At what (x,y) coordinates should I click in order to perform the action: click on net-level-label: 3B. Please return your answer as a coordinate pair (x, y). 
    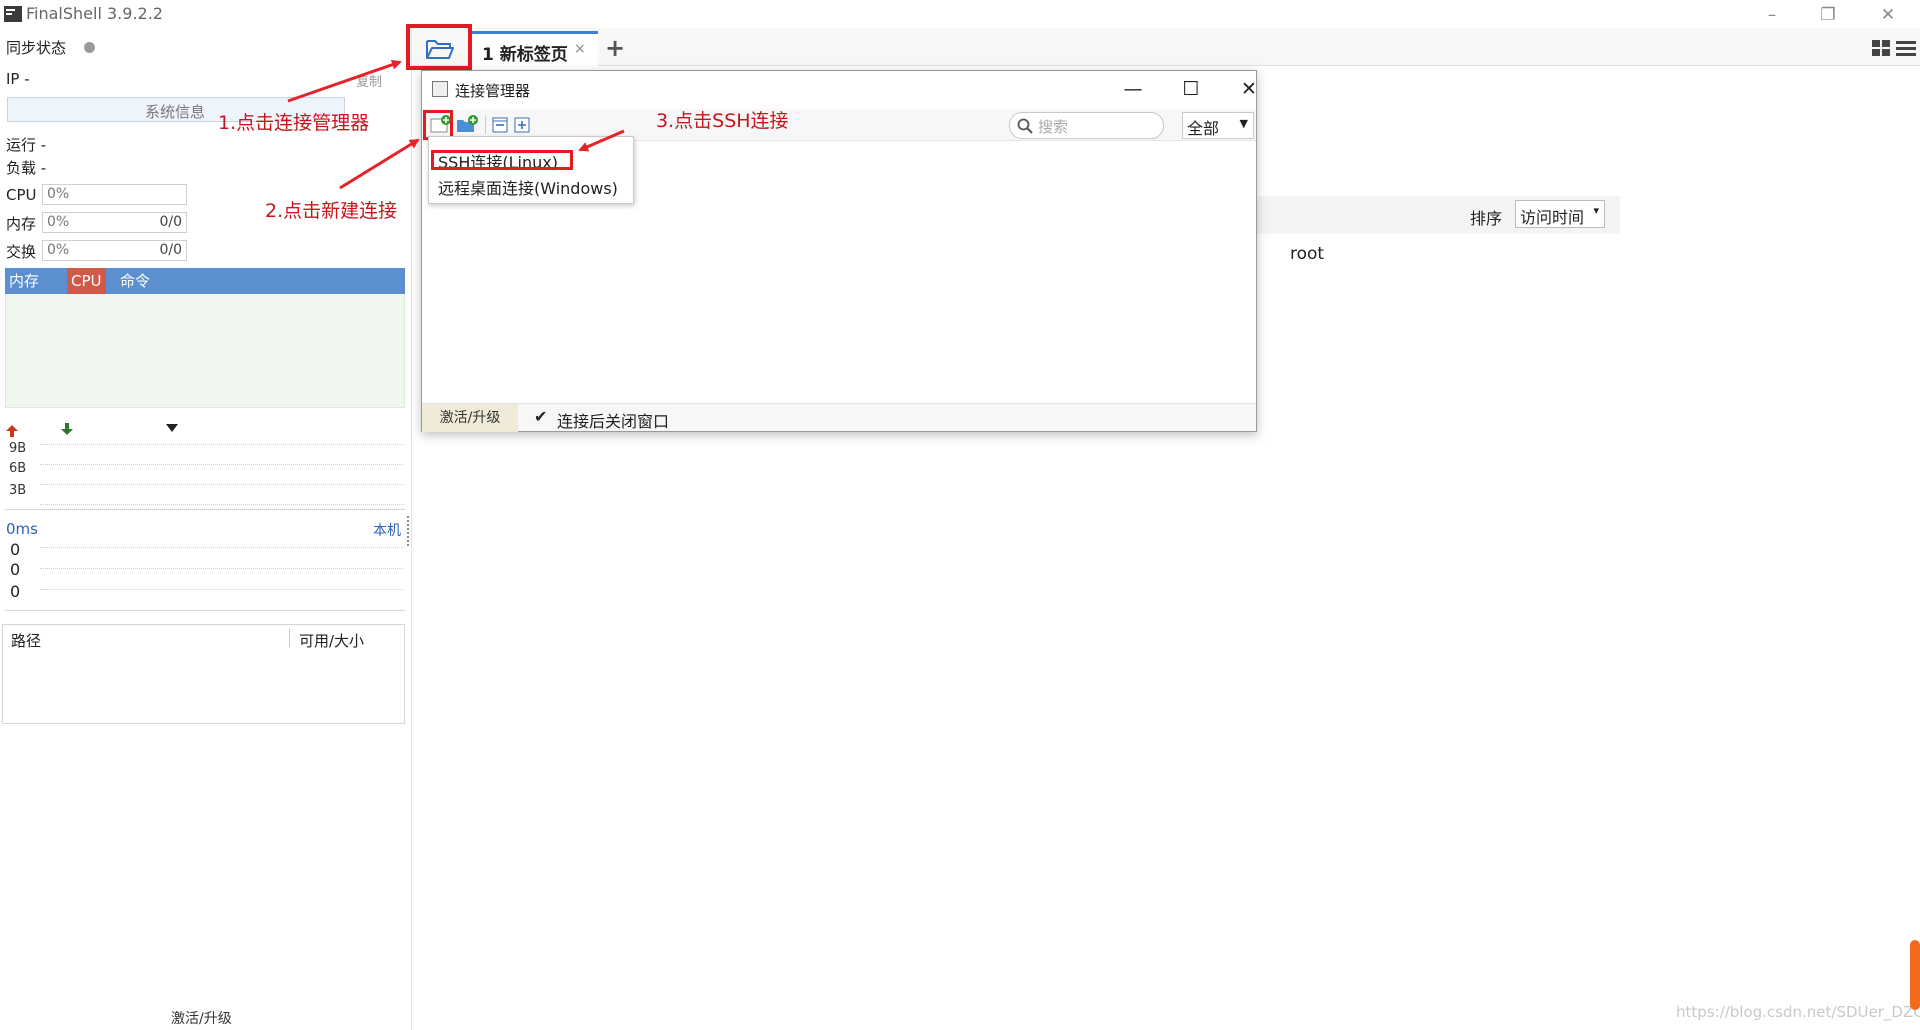
    Looking at the image, I should click on (18, 490).